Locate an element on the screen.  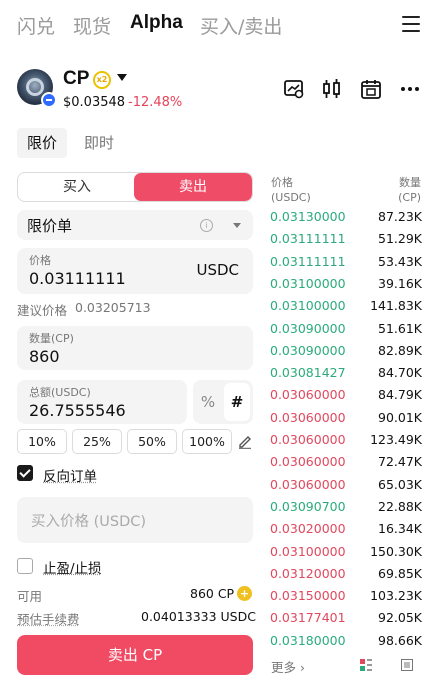
amount-mode-toggle: % # is located at coordinates (223, 402).